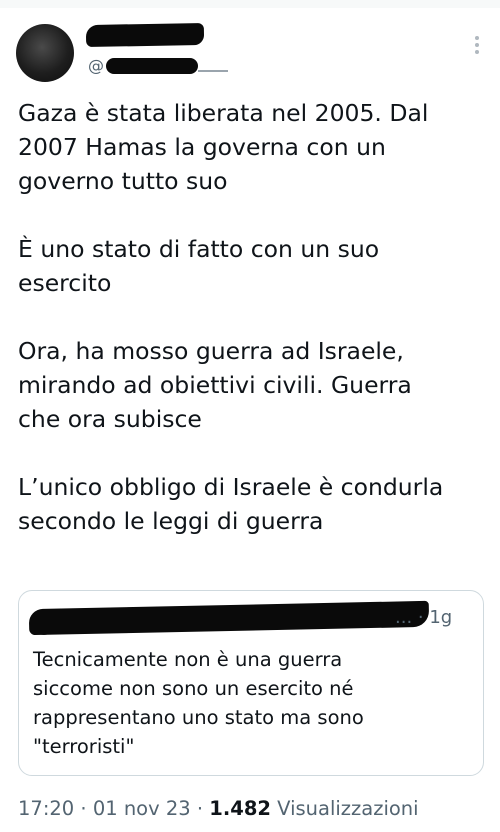 The height and width of the screenshot is (832, 500). What do you see at coordinates (45, 53) in the screenshot?
I see `avatar` at bounding box center [45, 53].